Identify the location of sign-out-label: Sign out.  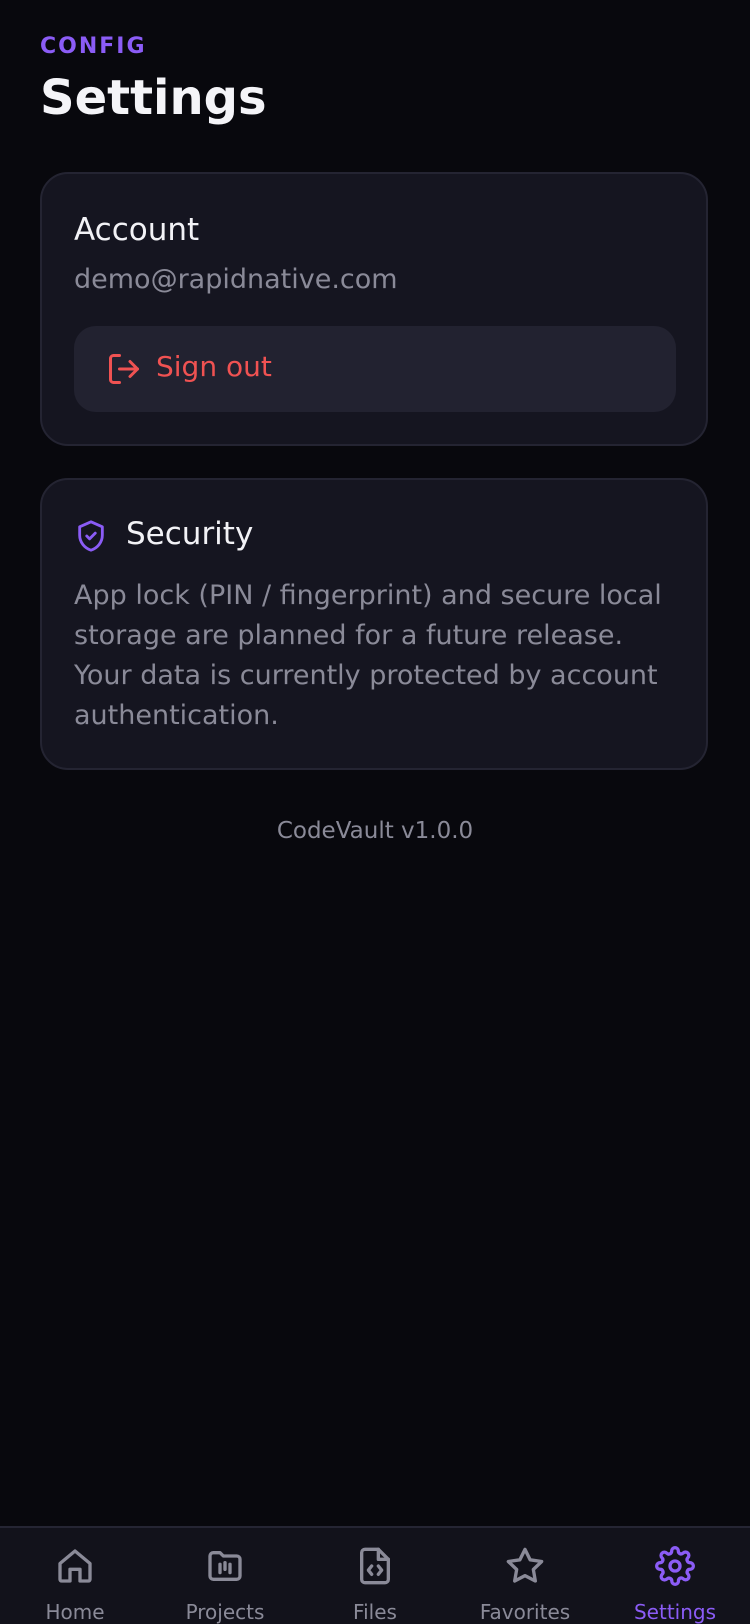
(214, 366).